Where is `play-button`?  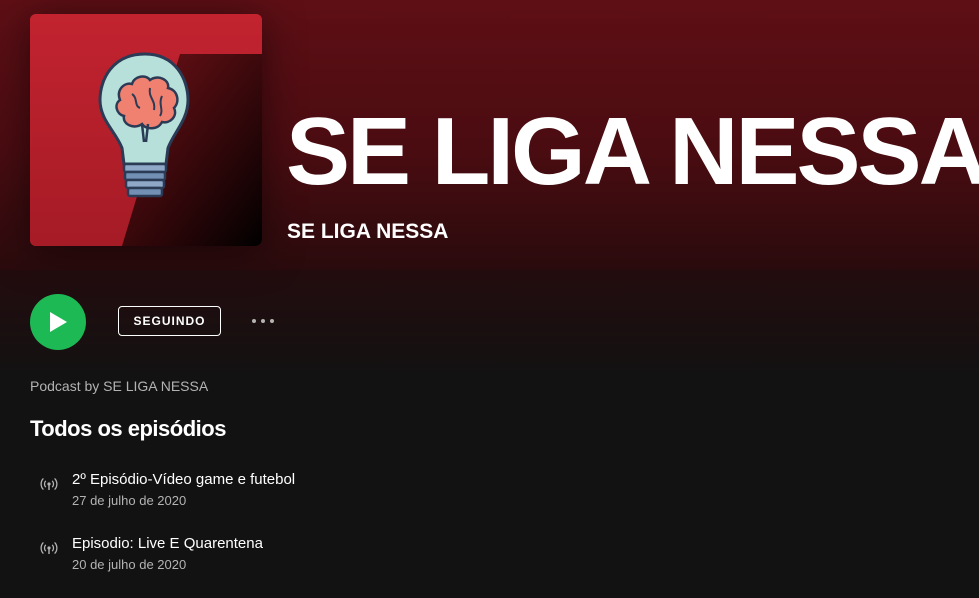 play-button is located at coordinates (58, 322).